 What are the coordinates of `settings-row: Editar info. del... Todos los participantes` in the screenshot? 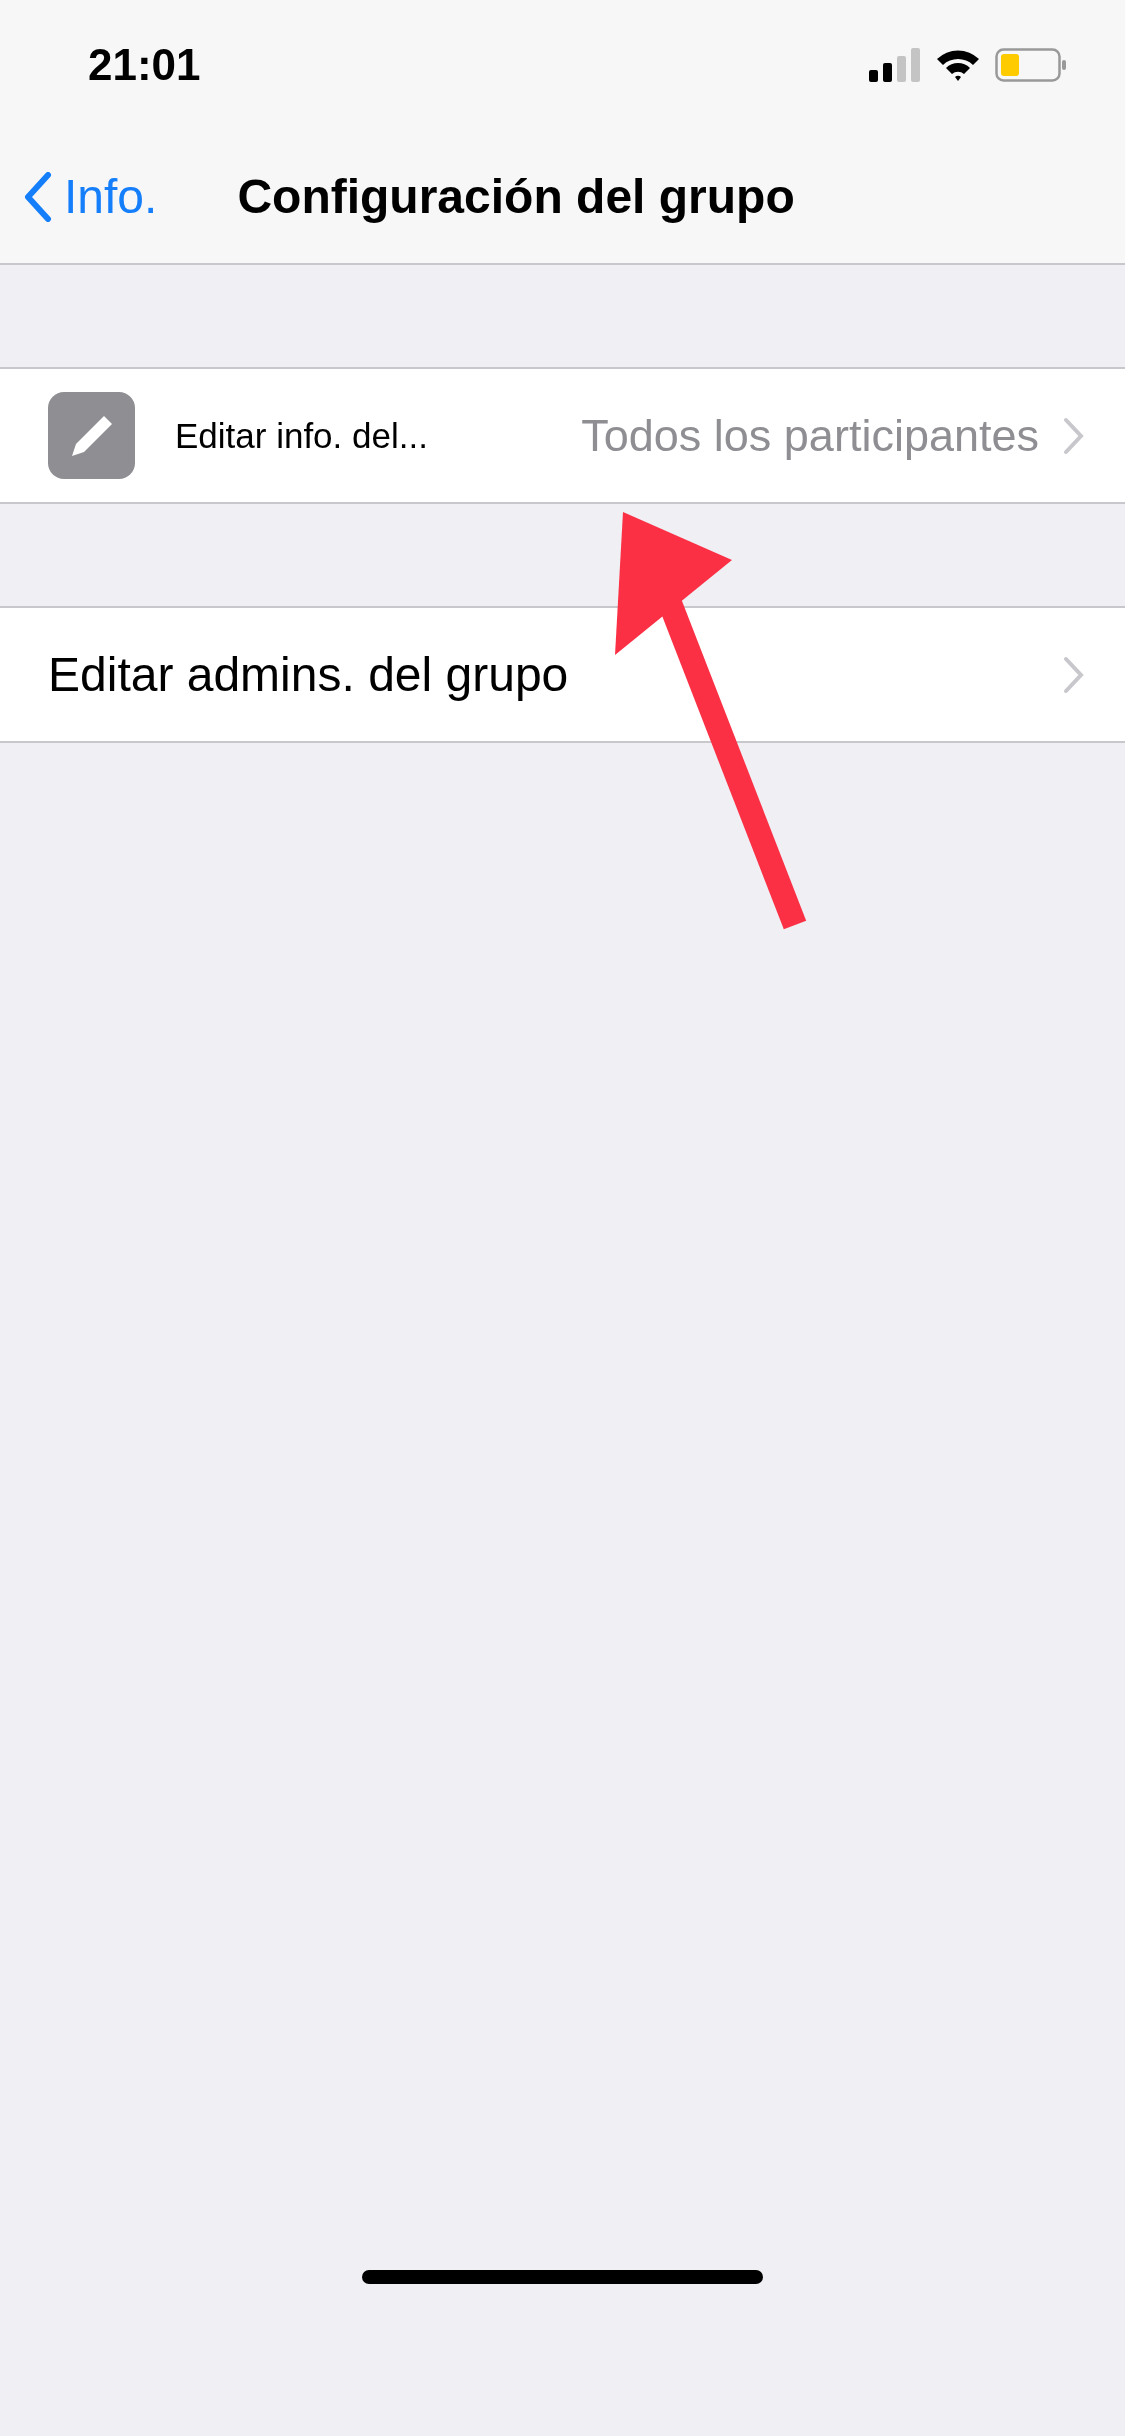 It's located at (562, 435).